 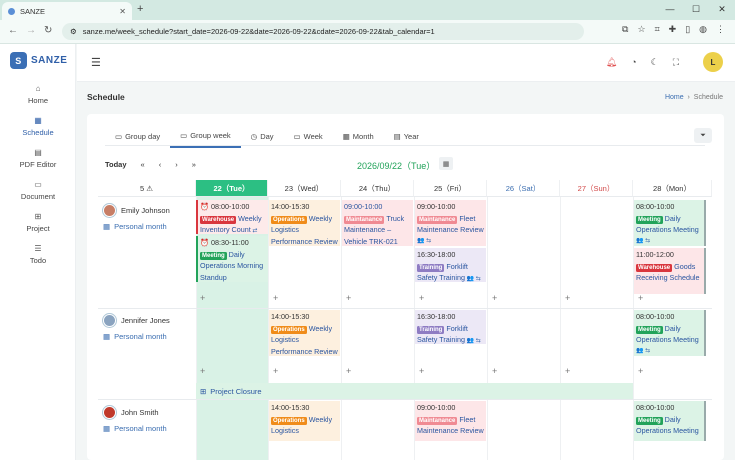 What do you see at coordinates (633, 62) in the screenshot?
I see `gauge-icon: ◔` at bounding box center [633, 62].